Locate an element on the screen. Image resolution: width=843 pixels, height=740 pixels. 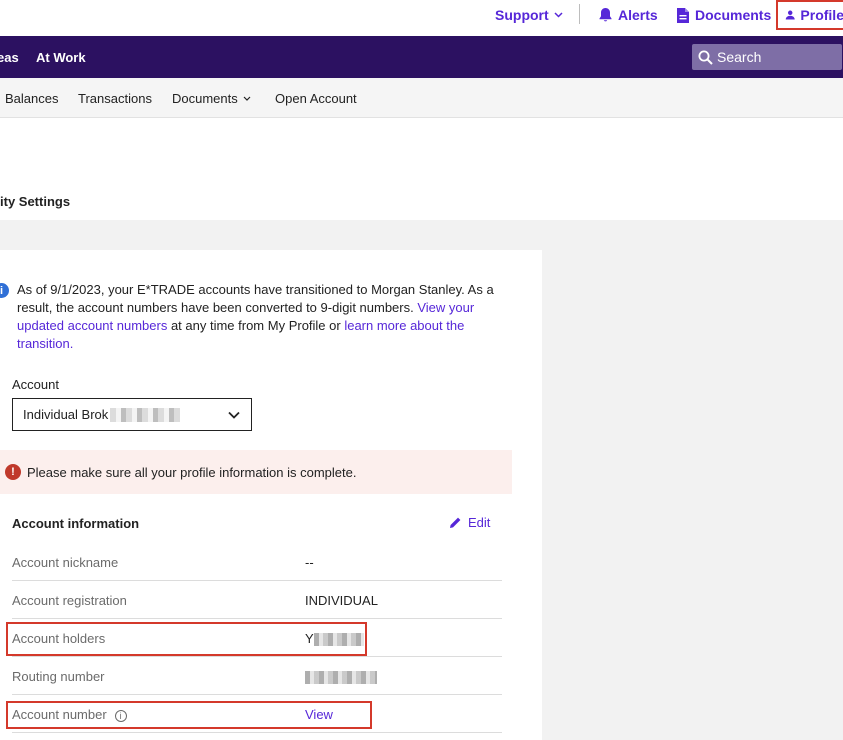
table-row: Account number i View is located at coordinates (257, 714).